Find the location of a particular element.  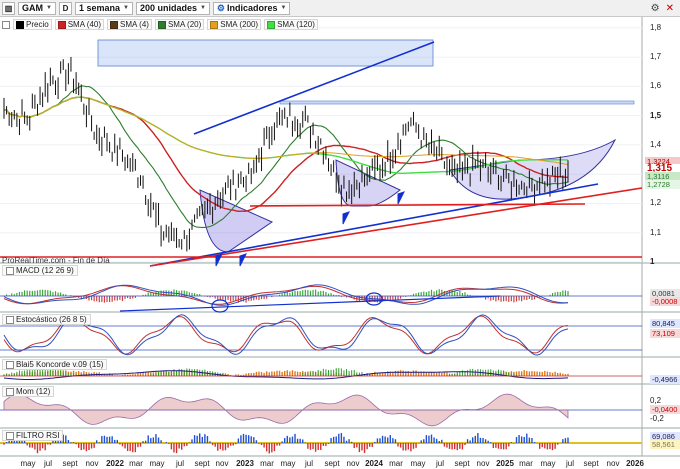

legend-sma-3: SMA (200) is located at coordinates (234, 24).